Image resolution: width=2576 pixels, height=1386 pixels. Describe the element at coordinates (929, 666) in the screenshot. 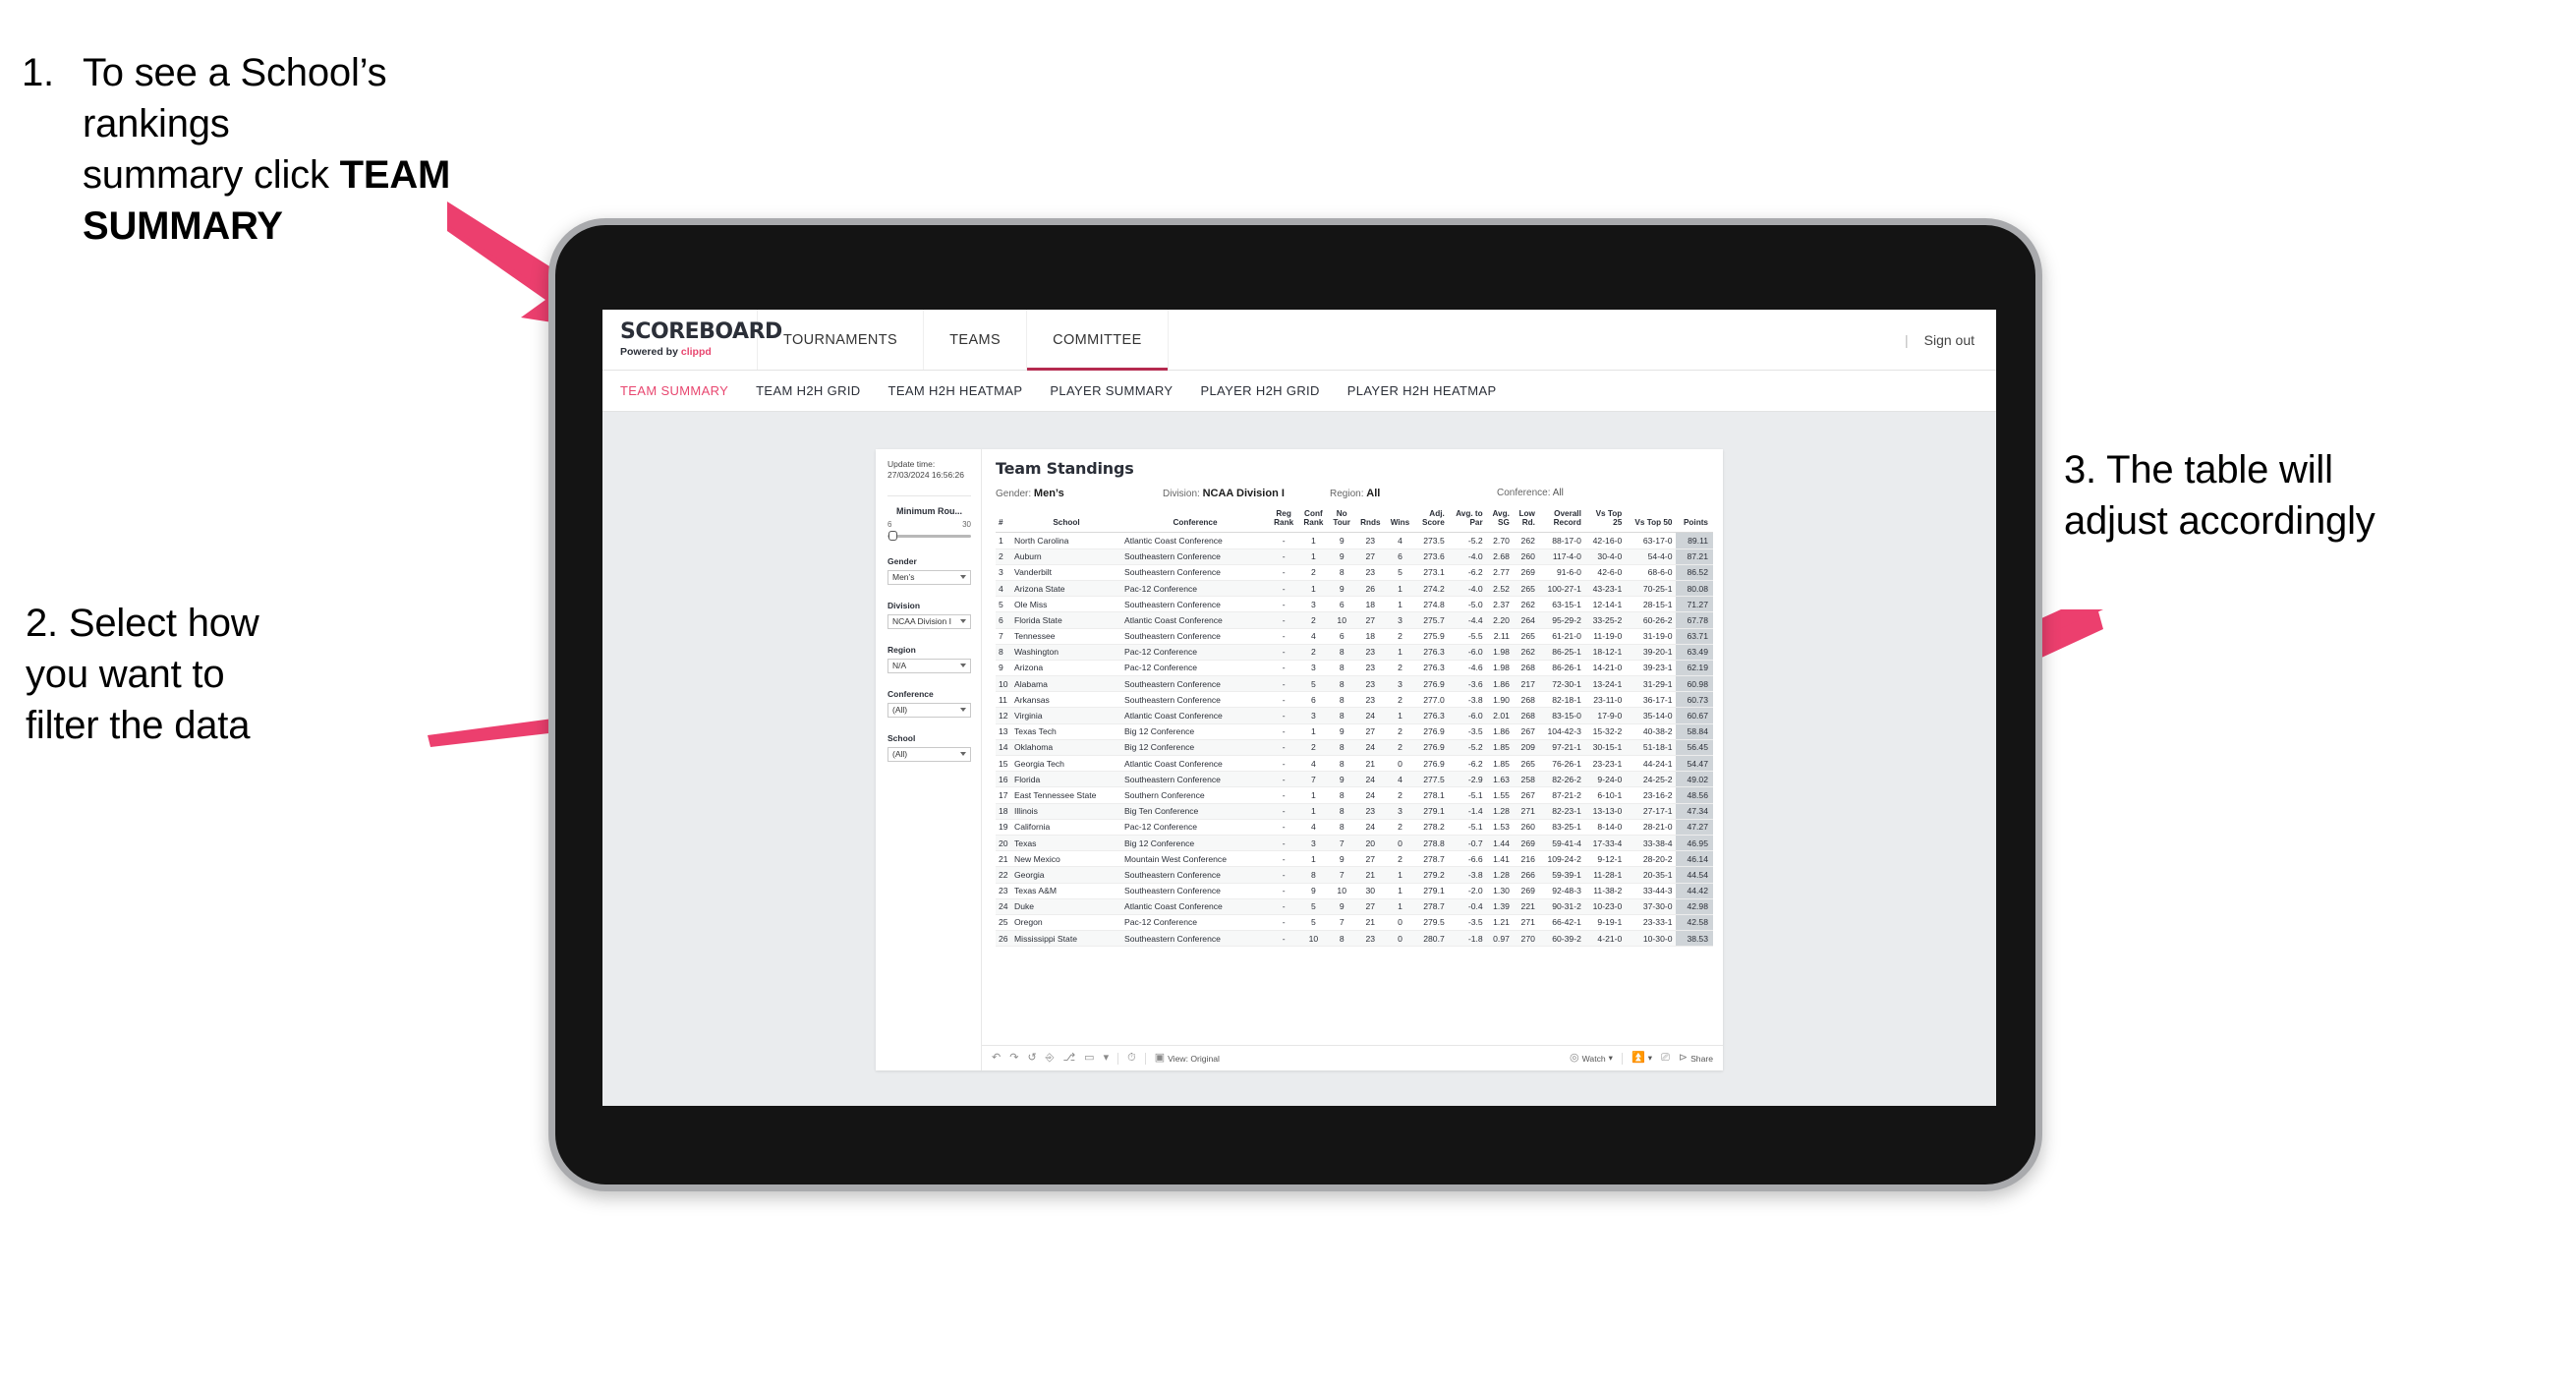

I see `filter-region-select: N/A` at that location.